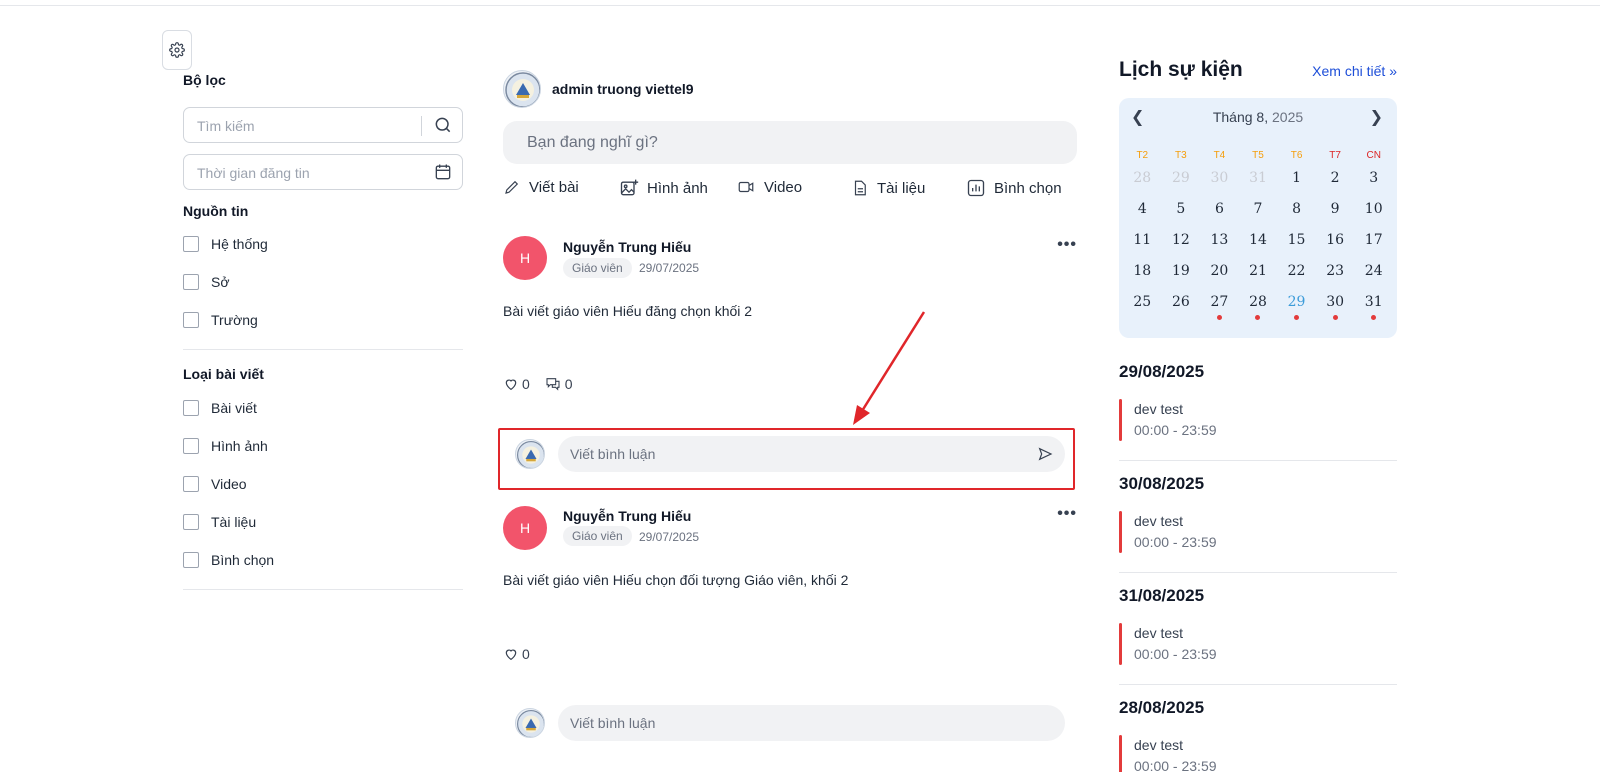 This screenshot has width=1600, height=778. I want to click on calendar-day: 26, so click(1181, 309).